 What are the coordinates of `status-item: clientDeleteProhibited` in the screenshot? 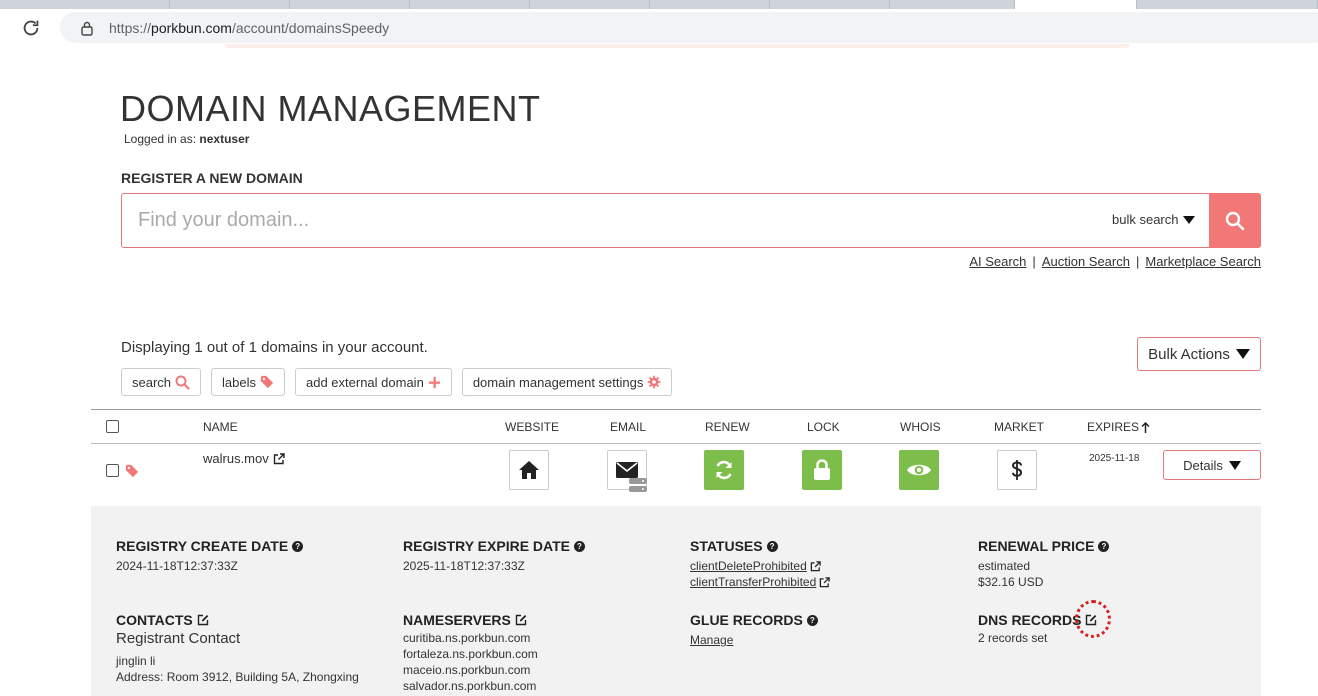 It's located at (760, 566).